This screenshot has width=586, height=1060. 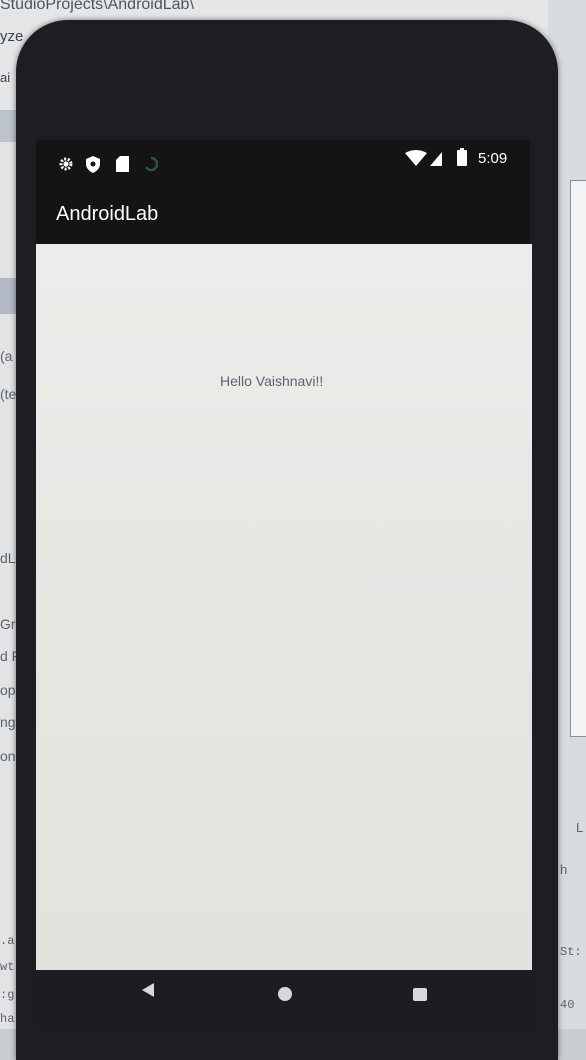 I want to click on ide-code-line: (te, so click(x=8, y=394).